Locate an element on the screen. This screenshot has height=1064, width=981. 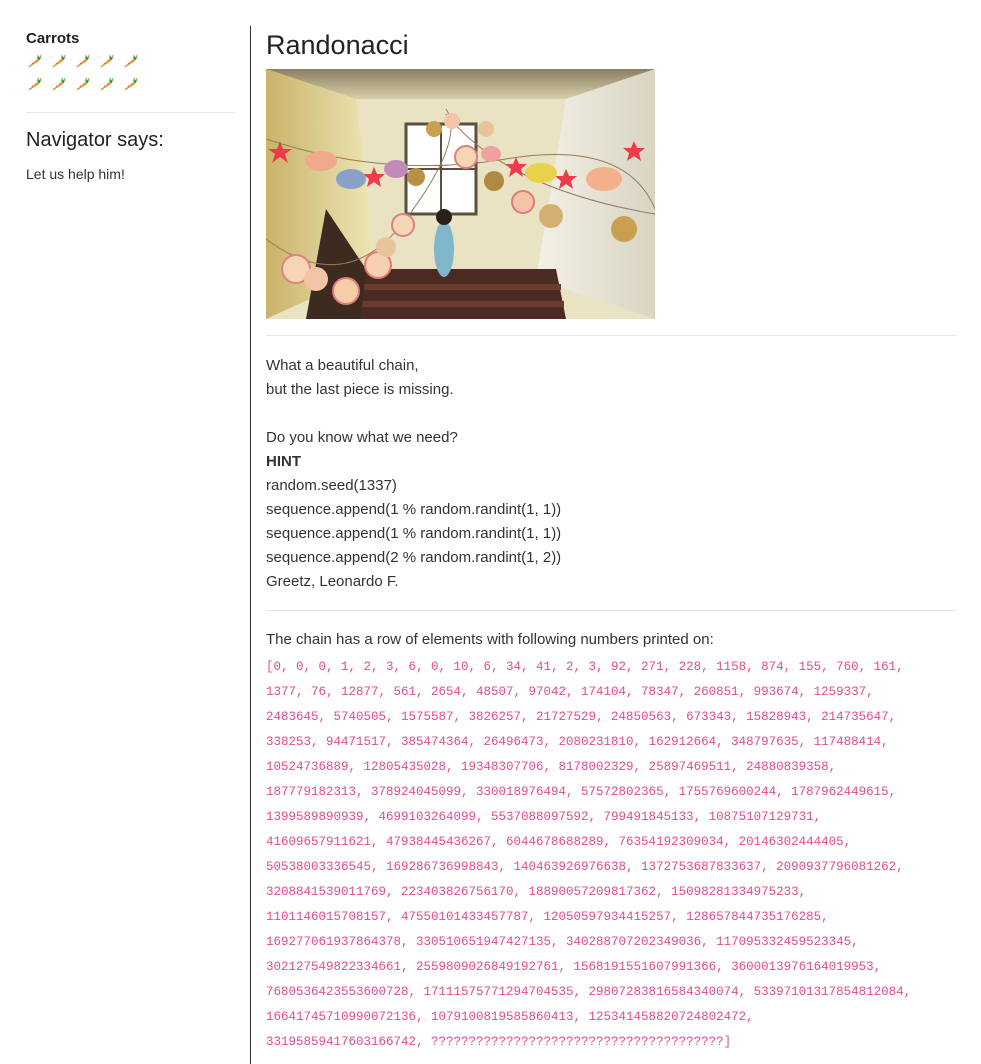
carrot-grid is located at coordinates (88, 75).